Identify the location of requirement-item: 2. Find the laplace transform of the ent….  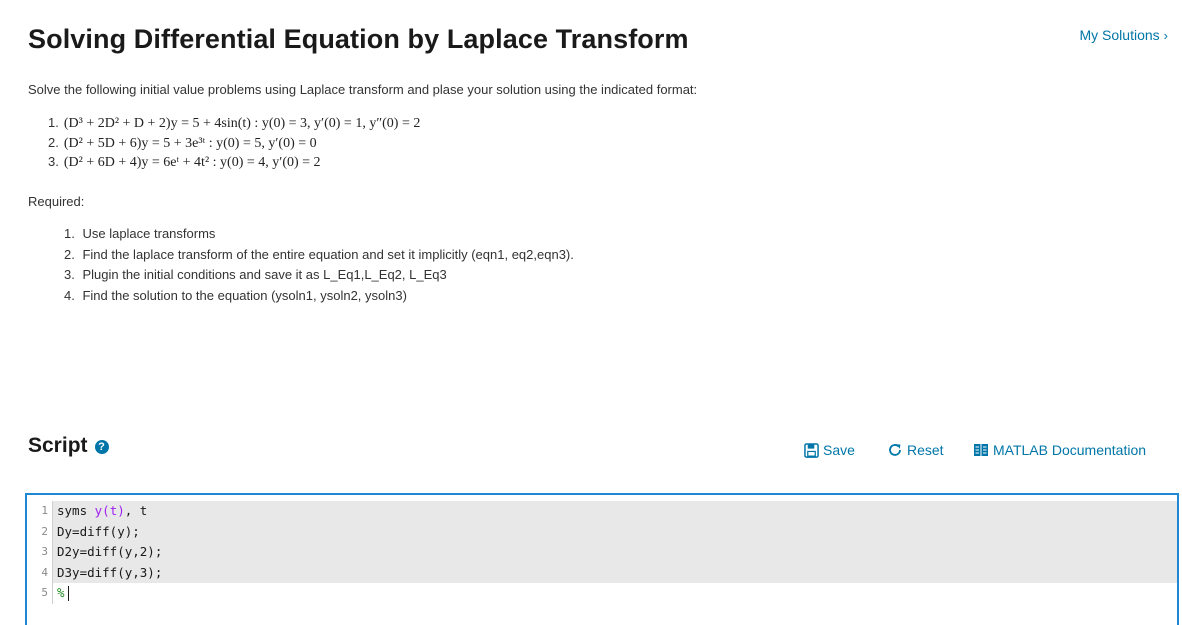
(319, 255).